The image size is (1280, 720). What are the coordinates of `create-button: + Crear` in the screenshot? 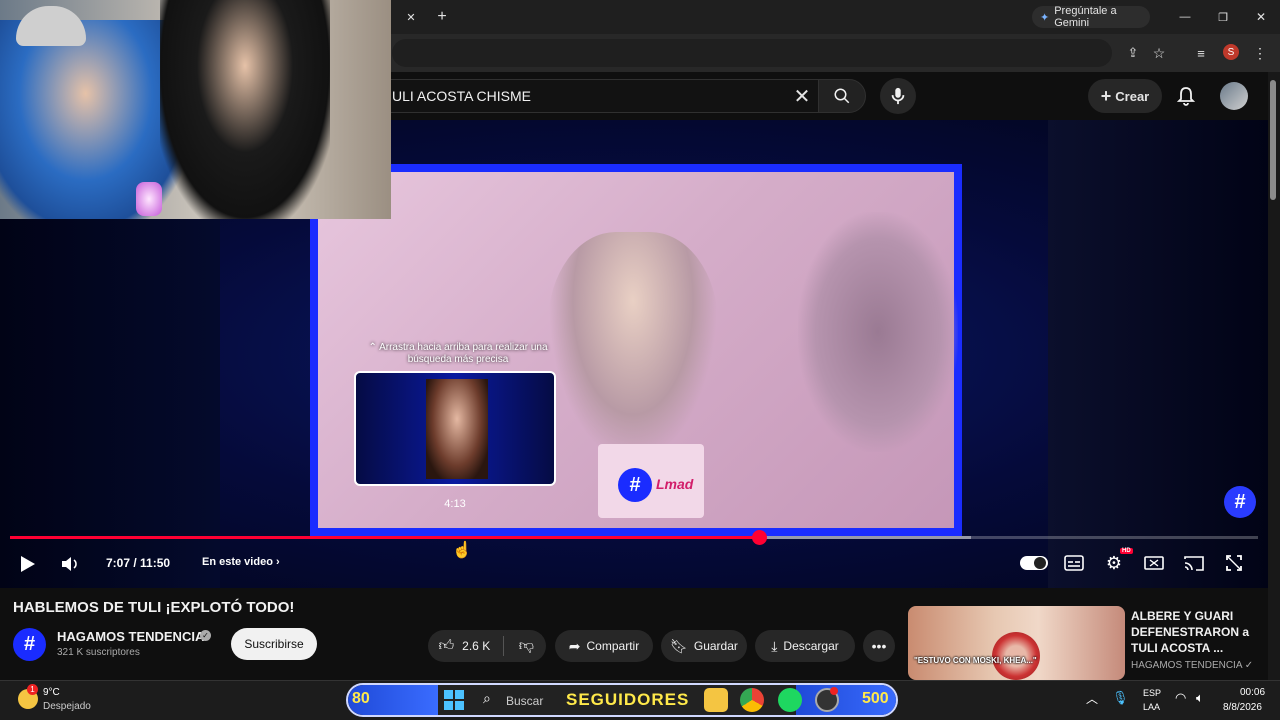 It's located at (1125, 96).